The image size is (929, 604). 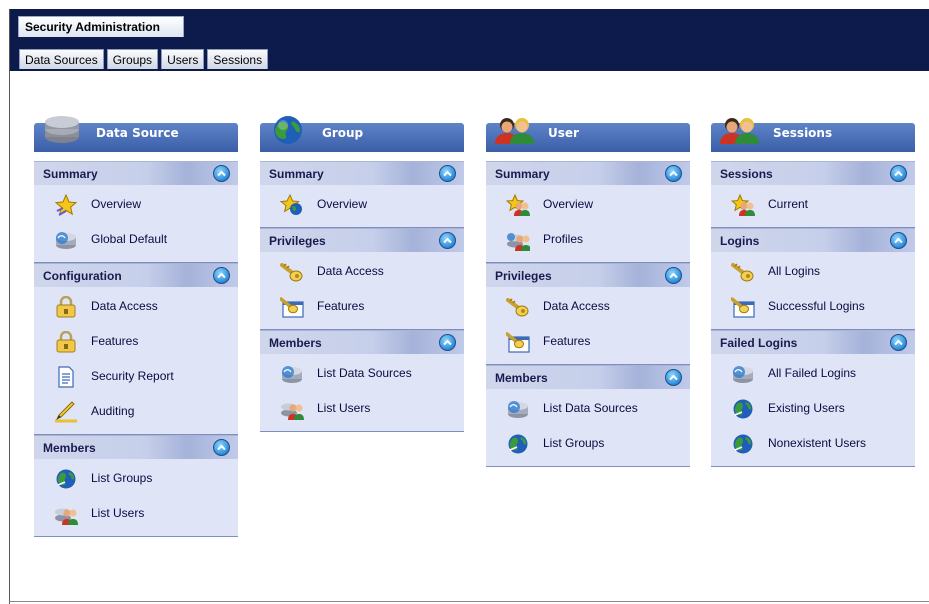 What do you see at coordinates (743, 272) in the screenshot?
I see `key-icon` at bounding box center [743, 272].